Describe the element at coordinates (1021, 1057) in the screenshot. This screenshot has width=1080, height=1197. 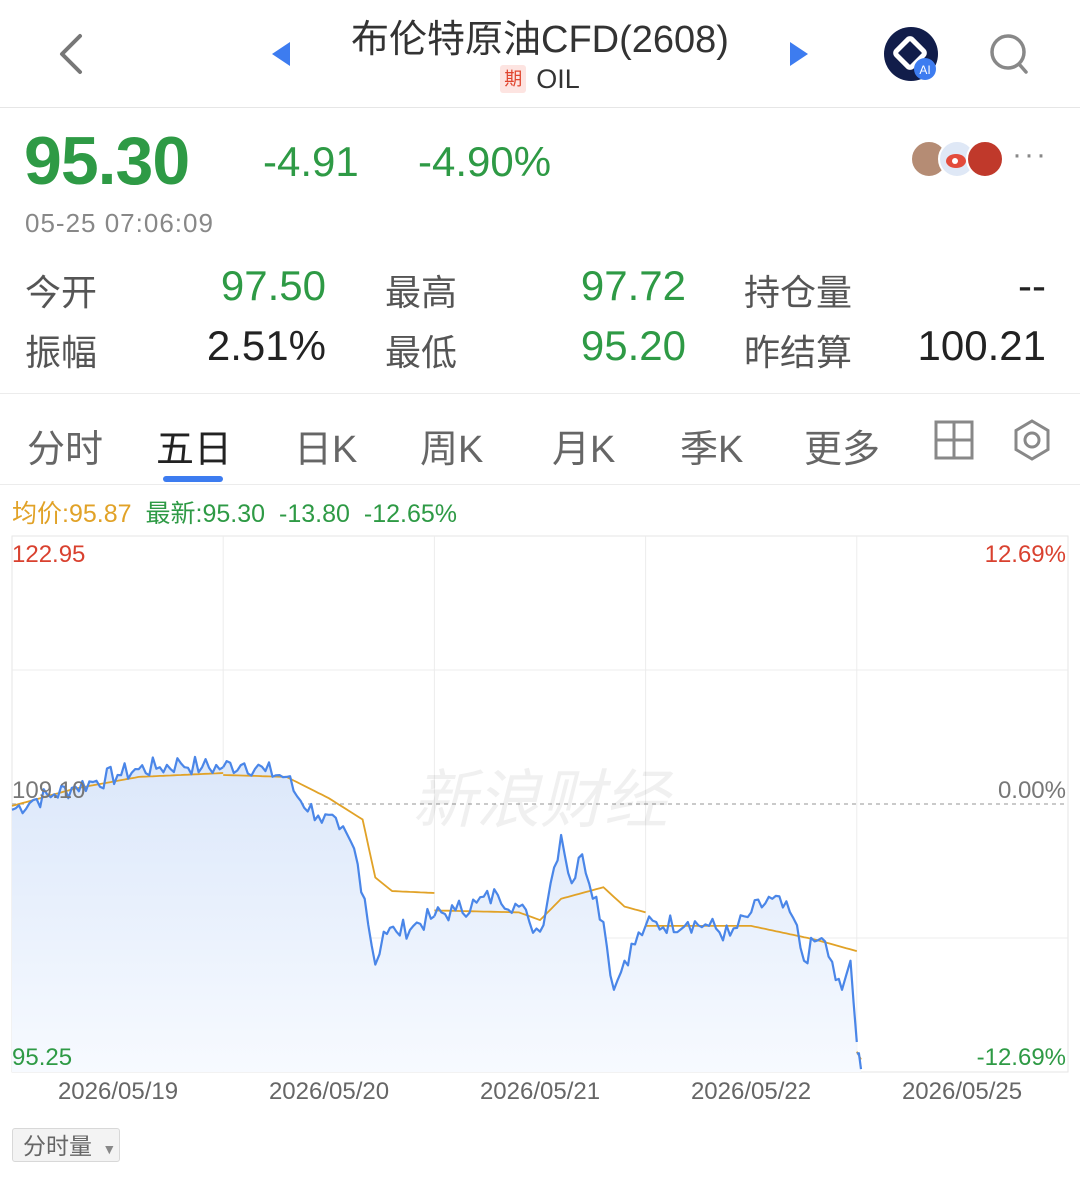
I see `y-right-tick-label: -12.69%` at that location.